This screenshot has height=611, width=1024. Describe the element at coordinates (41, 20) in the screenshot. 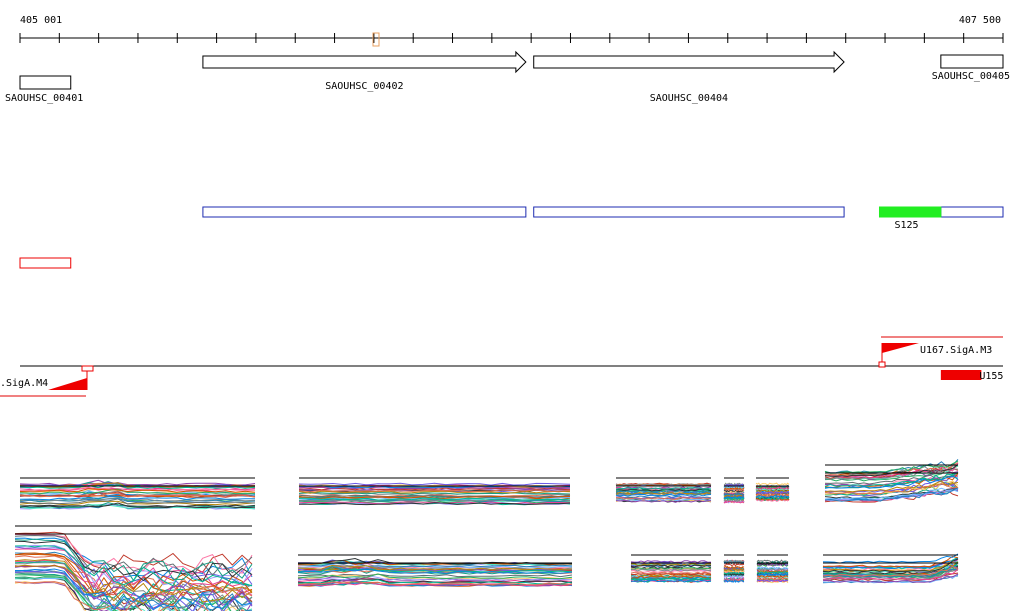

I see `ruler-start-label: 405 001` at that location.